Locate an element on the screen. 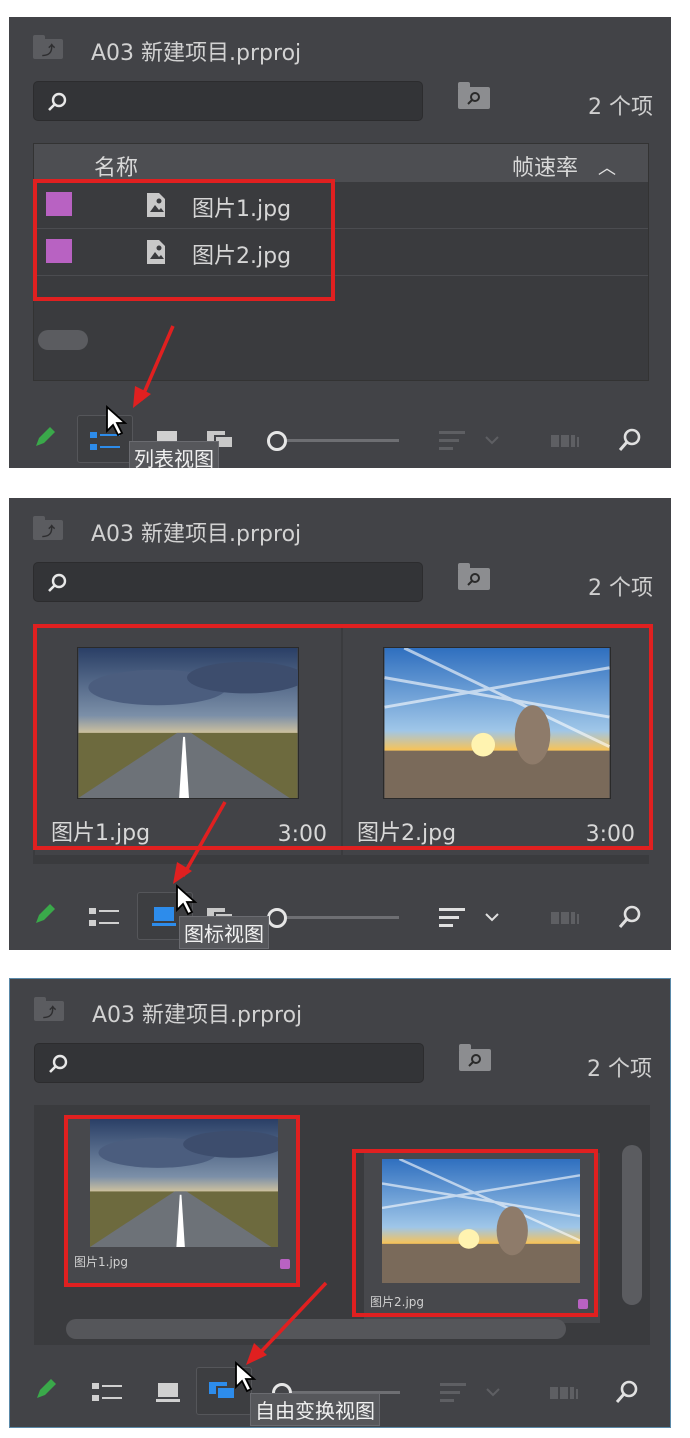 This screenshot has width=690, height=1438. icon-view-icon is located at coordinates (170, 1392).